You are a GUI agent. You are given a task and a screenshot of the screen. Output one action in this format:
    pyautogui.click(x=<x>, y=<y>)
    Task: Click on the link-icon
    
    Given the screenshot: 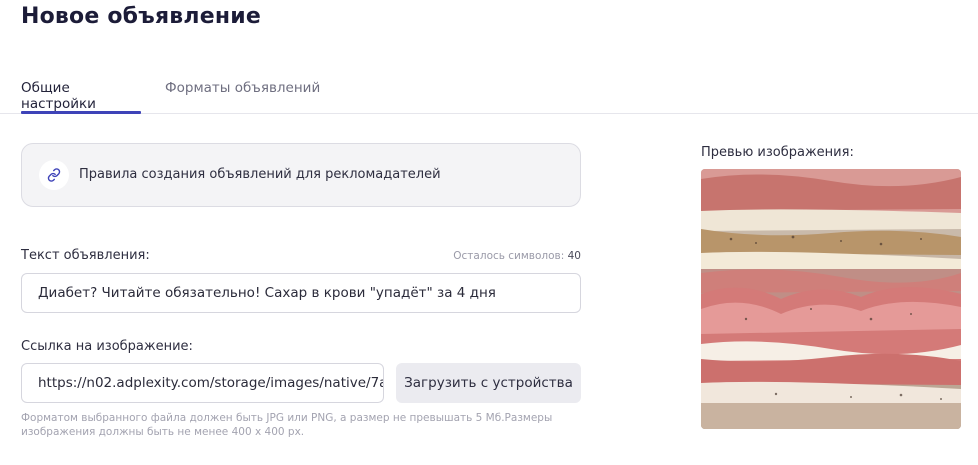 What is the action you would take?
    pyautogui.click(x=54, y=175)
    